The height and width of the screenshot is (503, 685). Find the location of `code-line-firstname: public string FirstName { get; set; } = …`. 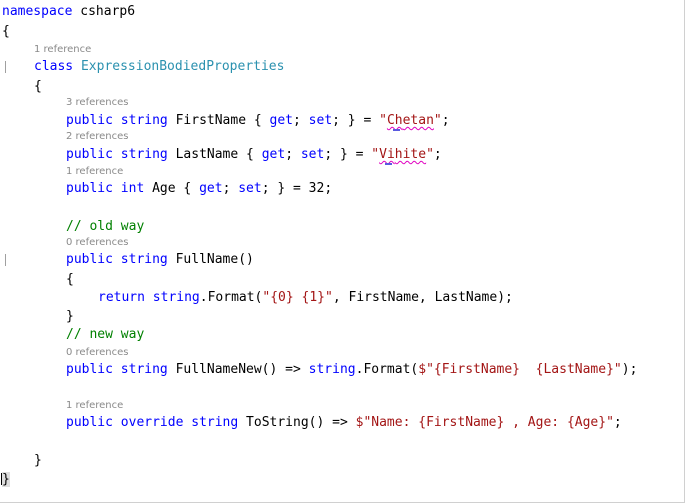

code-line-firstname: public string FirstName { get; set; } = … is located at coordinates (258, 120).